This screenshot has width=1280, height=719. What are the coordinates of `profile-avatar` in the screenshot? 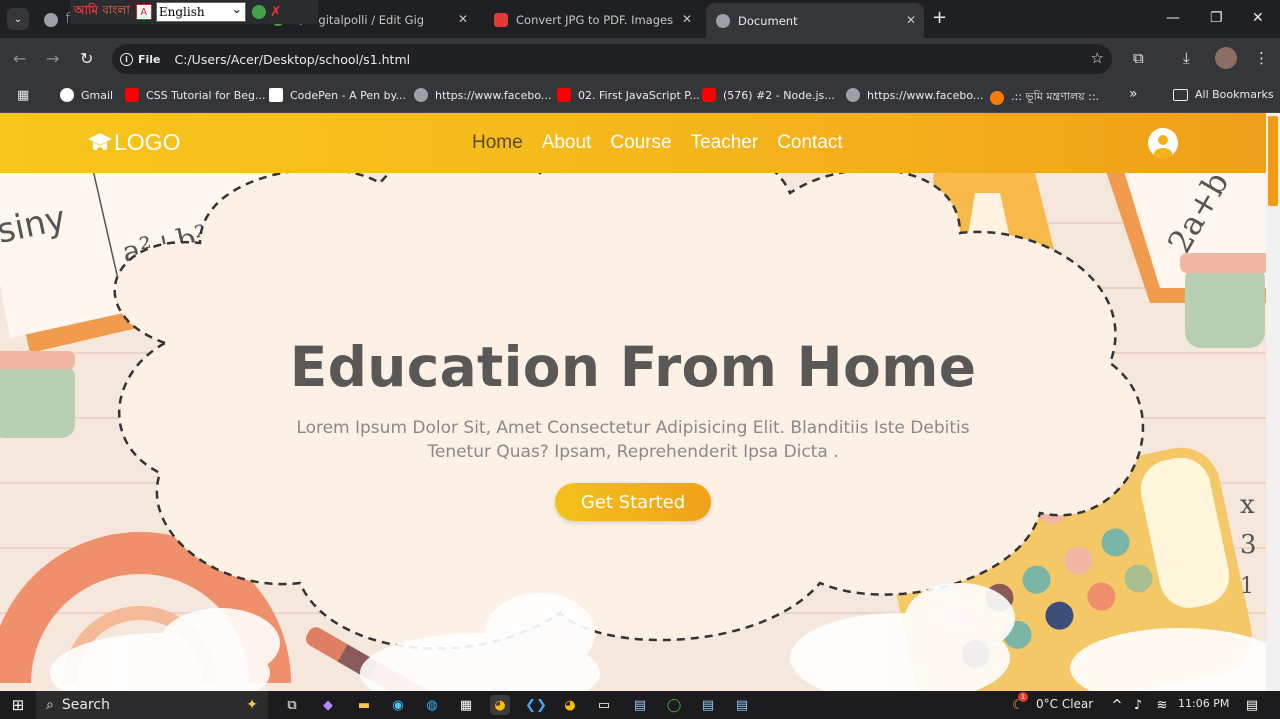 It's located at (1226, 58).